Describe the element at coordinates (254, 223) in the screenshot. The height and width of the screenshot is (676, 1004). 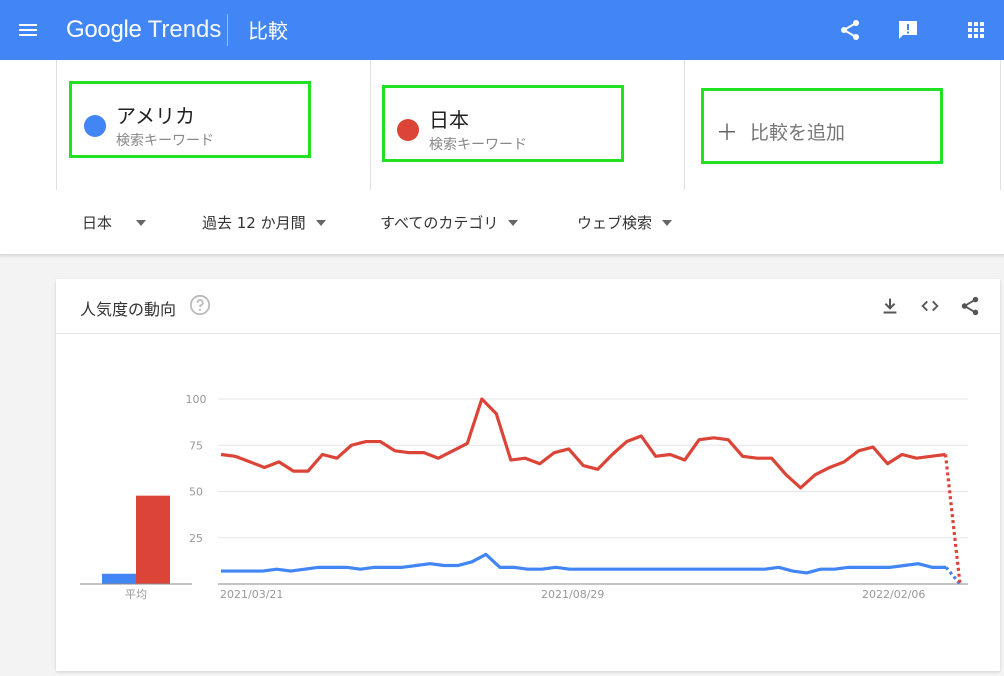
I see `time-filter-label: 過去 12 か月間` at that location.